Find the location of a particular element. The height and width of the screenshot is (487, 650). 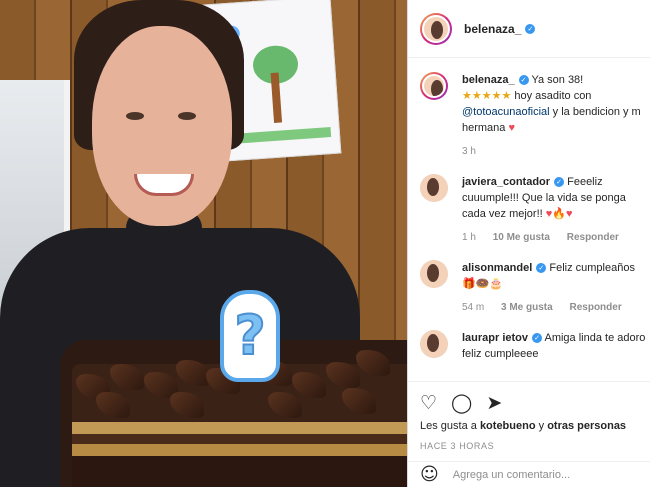

smile is located at coordinates (164, 185).